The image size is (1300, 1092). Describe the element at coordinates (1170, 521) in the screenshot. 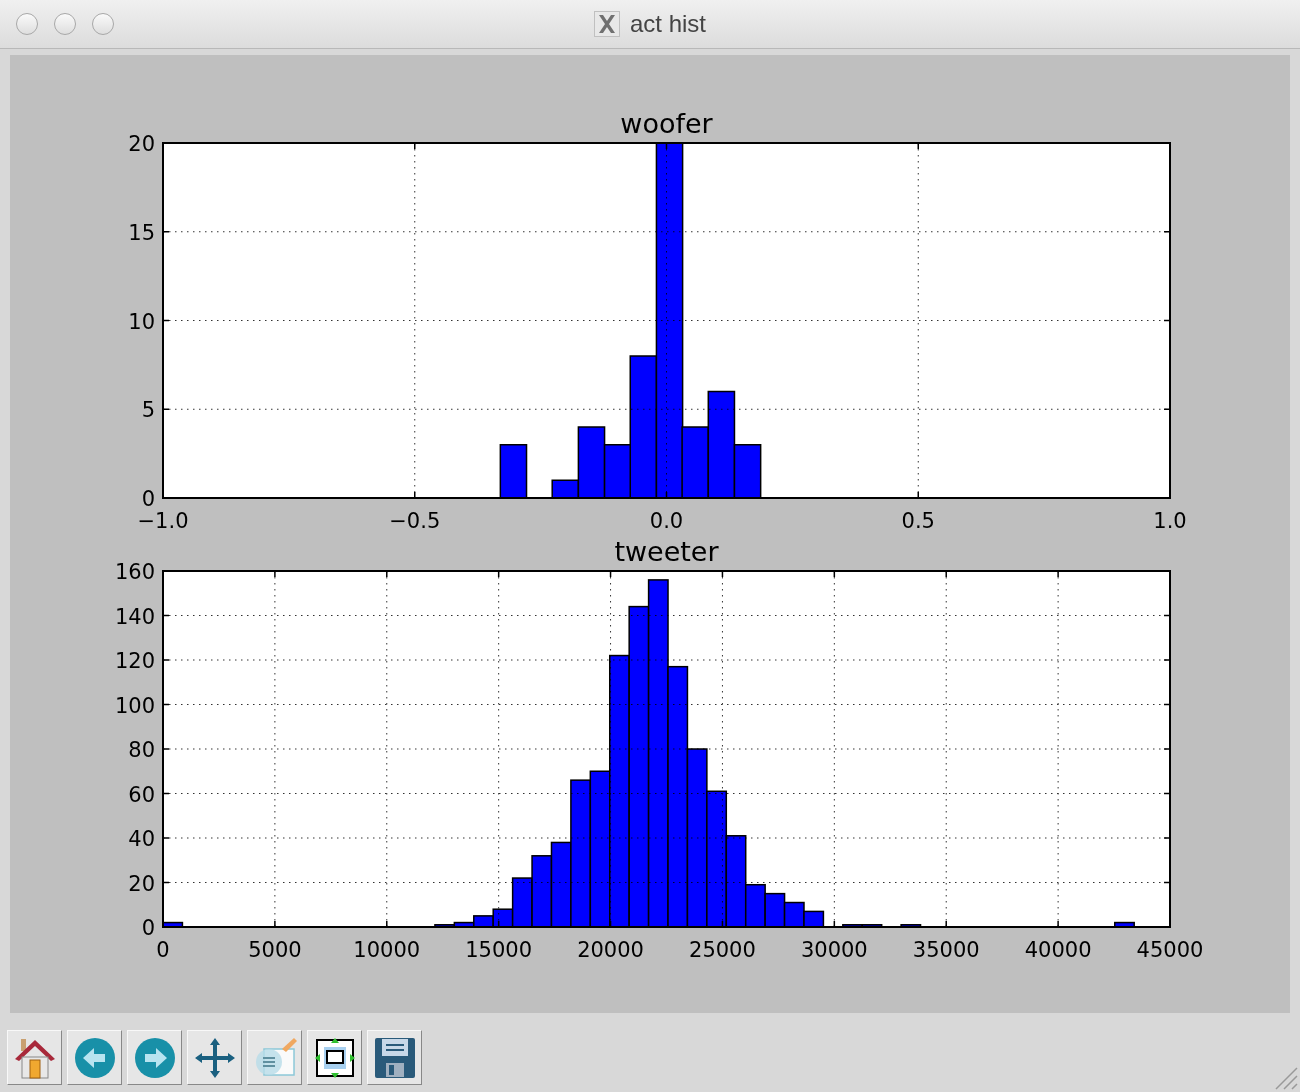

I see `x-tick-label: 1.0` at that location.